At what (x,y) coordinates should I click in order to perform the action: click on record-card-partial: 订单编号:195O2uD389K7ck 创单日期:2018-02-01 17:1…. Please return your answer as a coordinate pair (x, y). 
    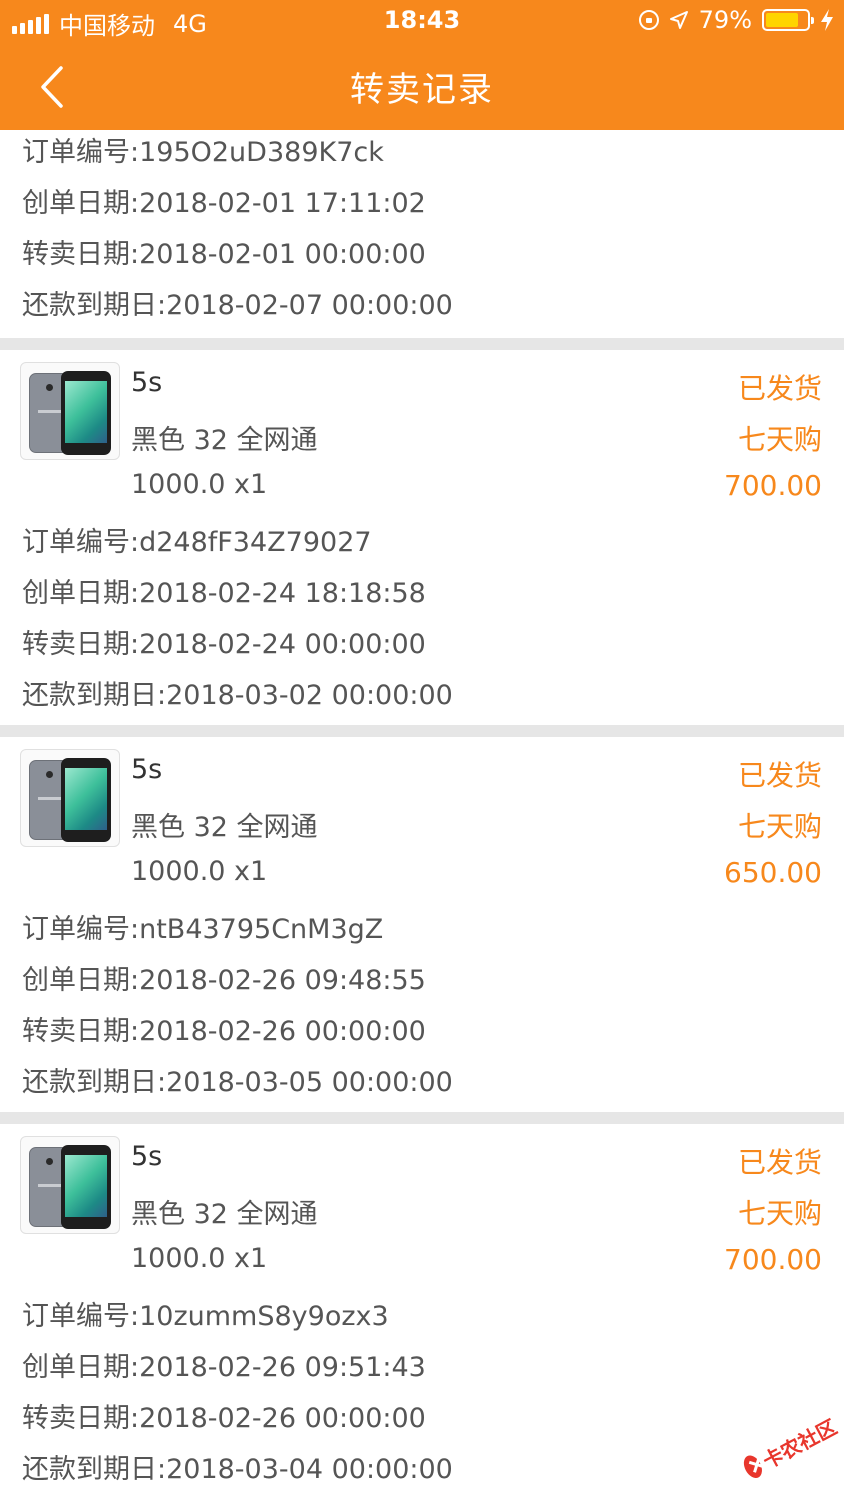
    Looking at the image, I should click on (422, 234).